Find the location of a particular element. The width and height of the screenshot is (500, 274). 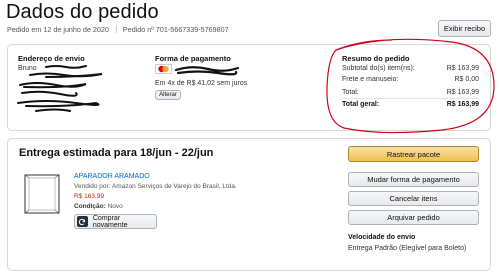

total-label: Total: is located at coordinates (350, 92).